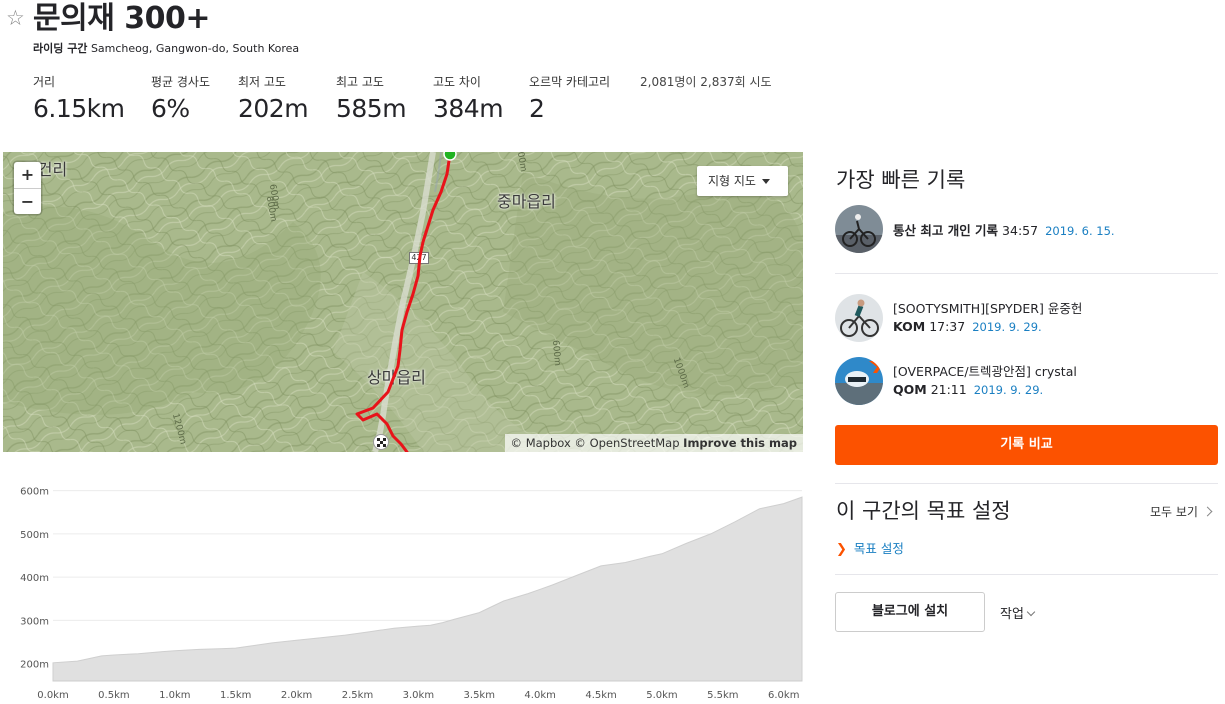  I want to click on zoom-control: + −, so click(27, 188).